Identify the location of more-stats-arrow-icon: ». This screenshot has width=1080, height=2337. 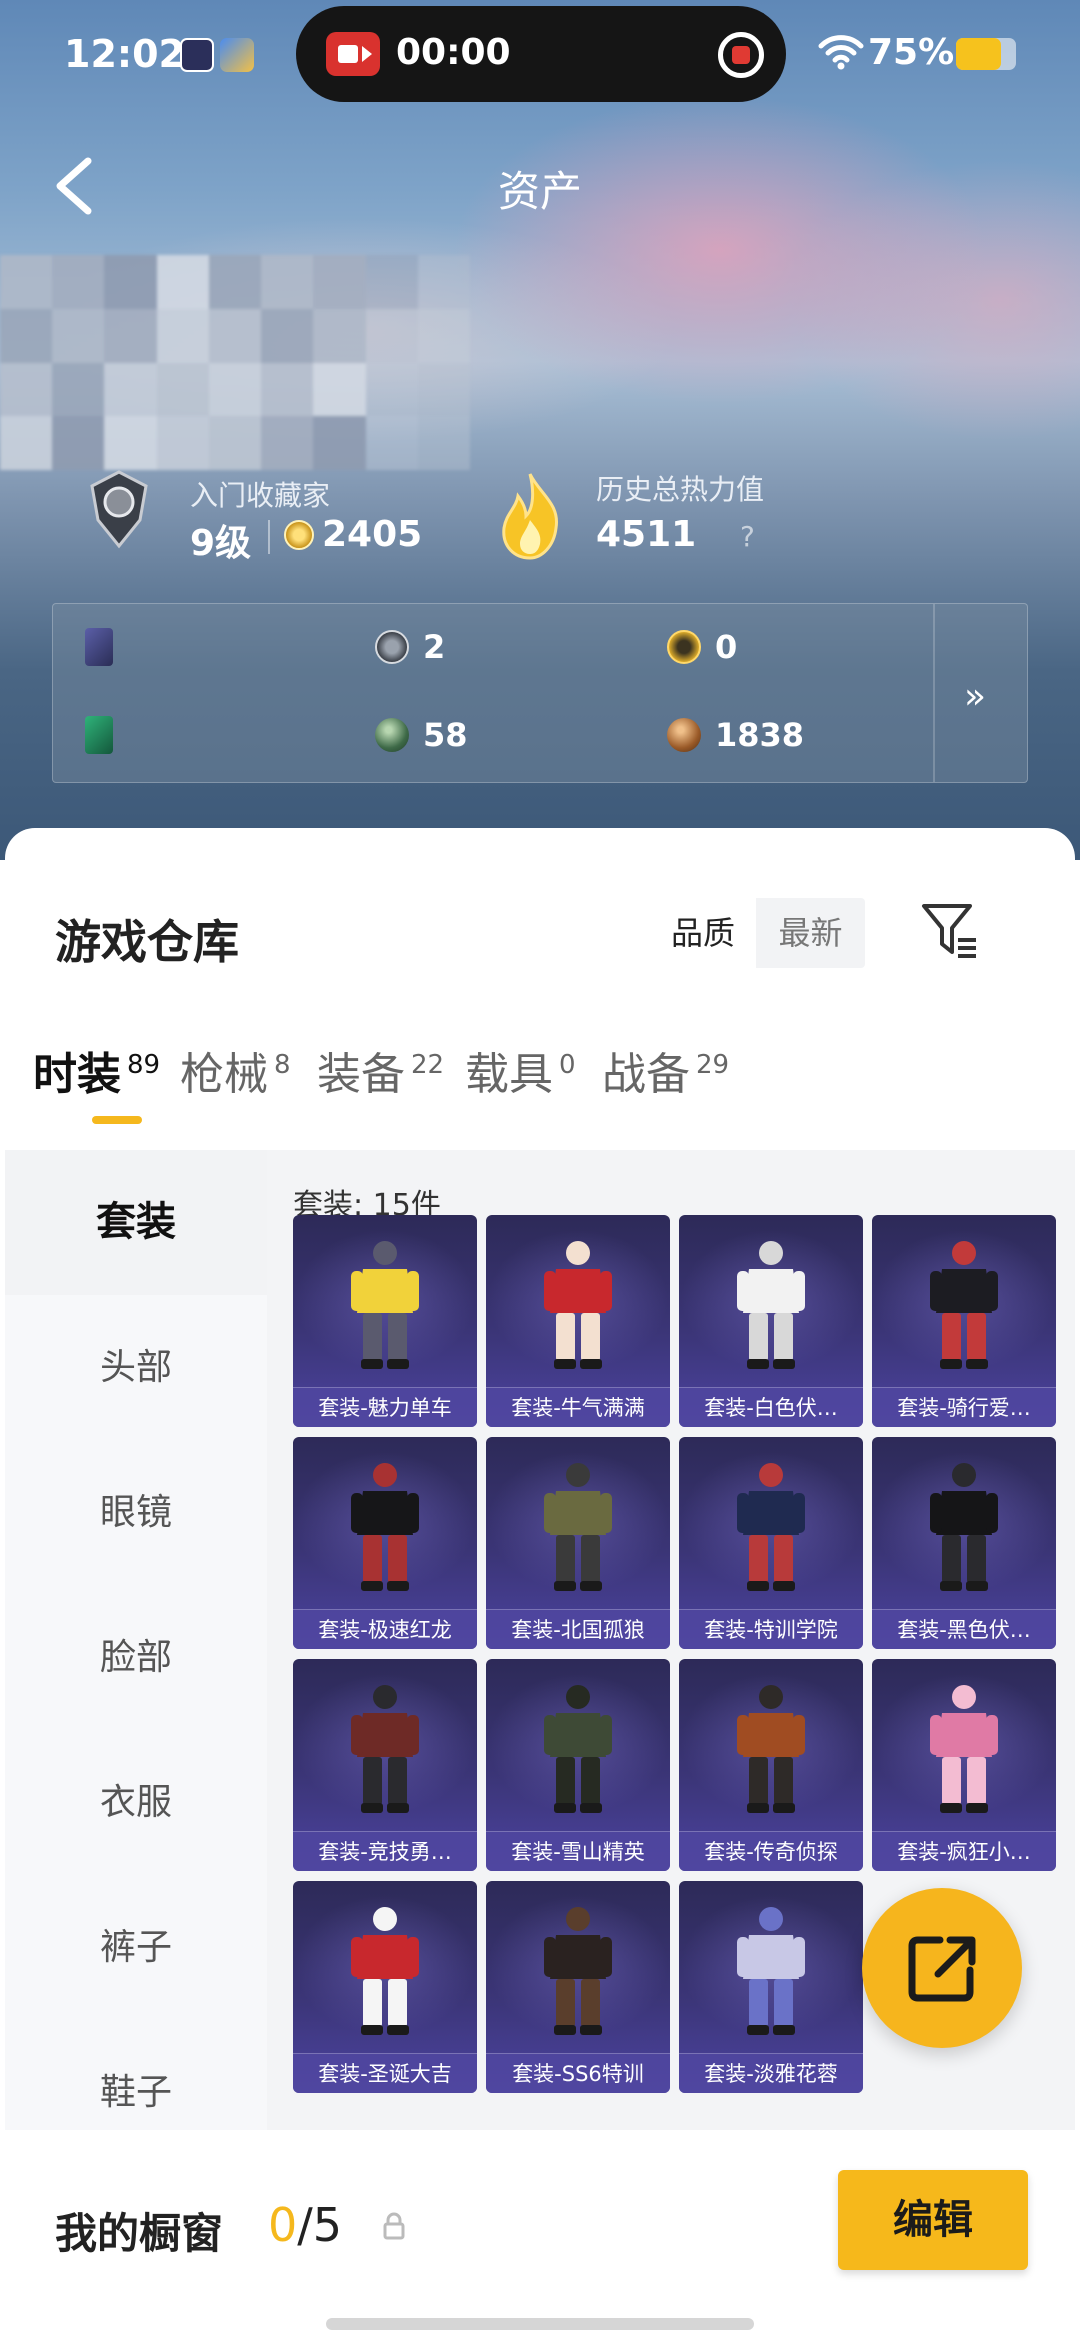
(975, 696).